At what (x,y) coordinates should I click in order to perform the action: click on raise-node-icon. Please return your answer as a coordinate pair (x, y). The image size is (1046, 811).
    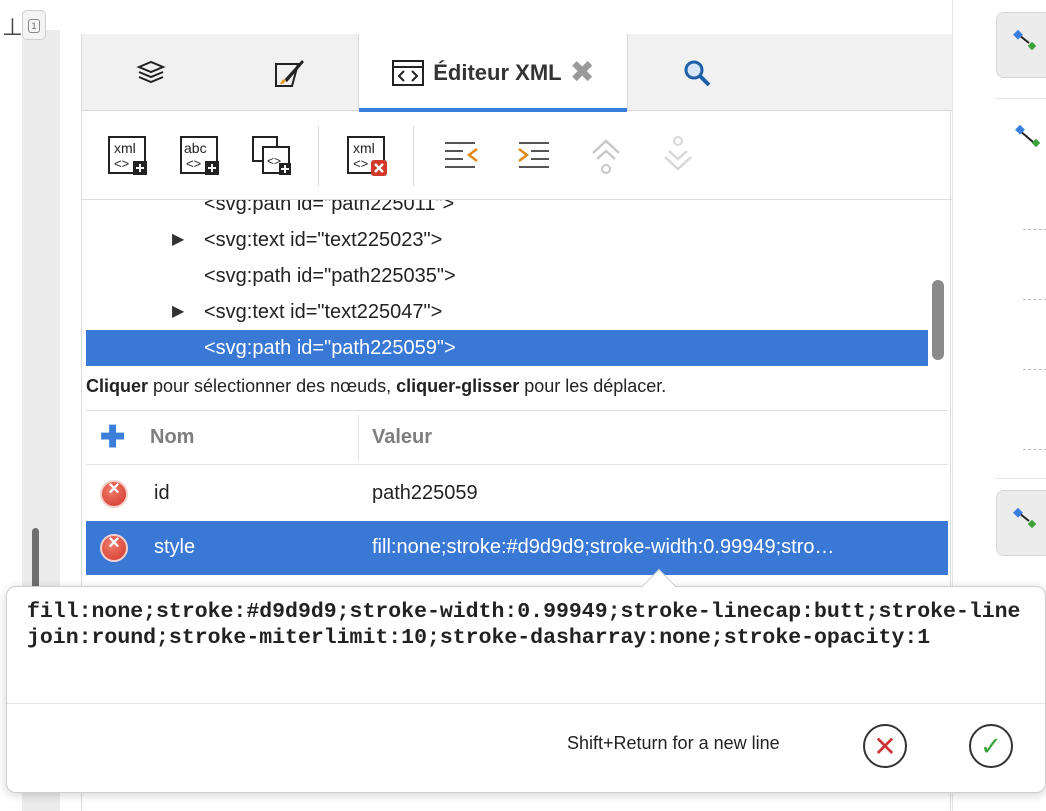
    Looking at the image, I should click on (606, 156).